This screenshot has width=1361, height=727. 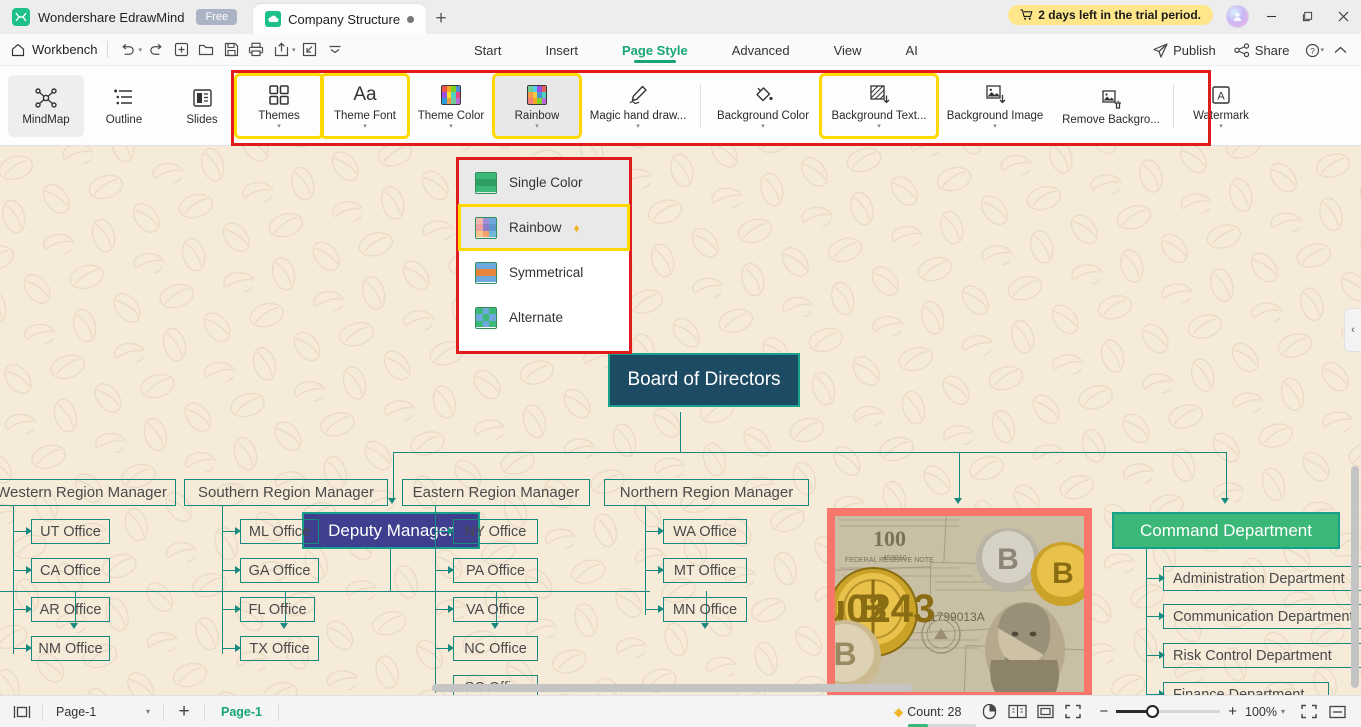 What do you see at coordinates (184, 712) in the screenshot?
I see `add-page-button: +` at bounding box center [184, 712].